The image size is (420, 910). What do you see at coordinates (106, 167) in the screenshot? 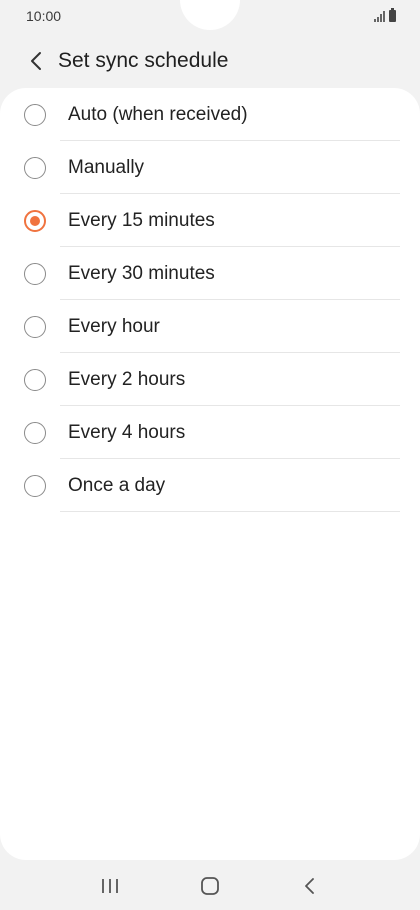
I see `option-label: Manually` at bounding box center [106, 167].